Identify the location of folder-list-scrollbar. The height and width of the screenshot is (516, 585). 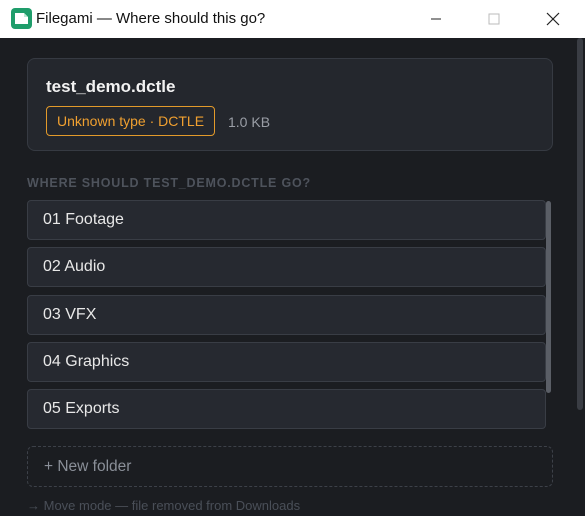
(548, 297).